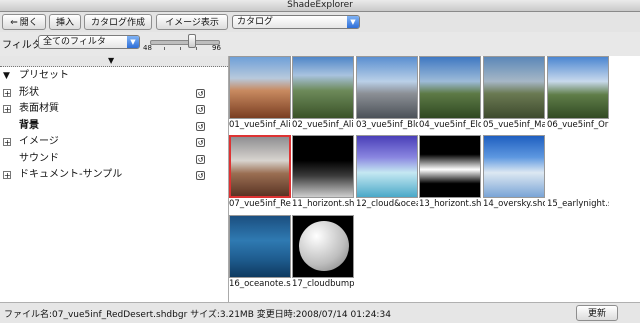  What do you see at coordinates (74, 42) in the screenshot?
I see `filter-select-value: 全てのフィルタ` at bounding box center [74, 42].